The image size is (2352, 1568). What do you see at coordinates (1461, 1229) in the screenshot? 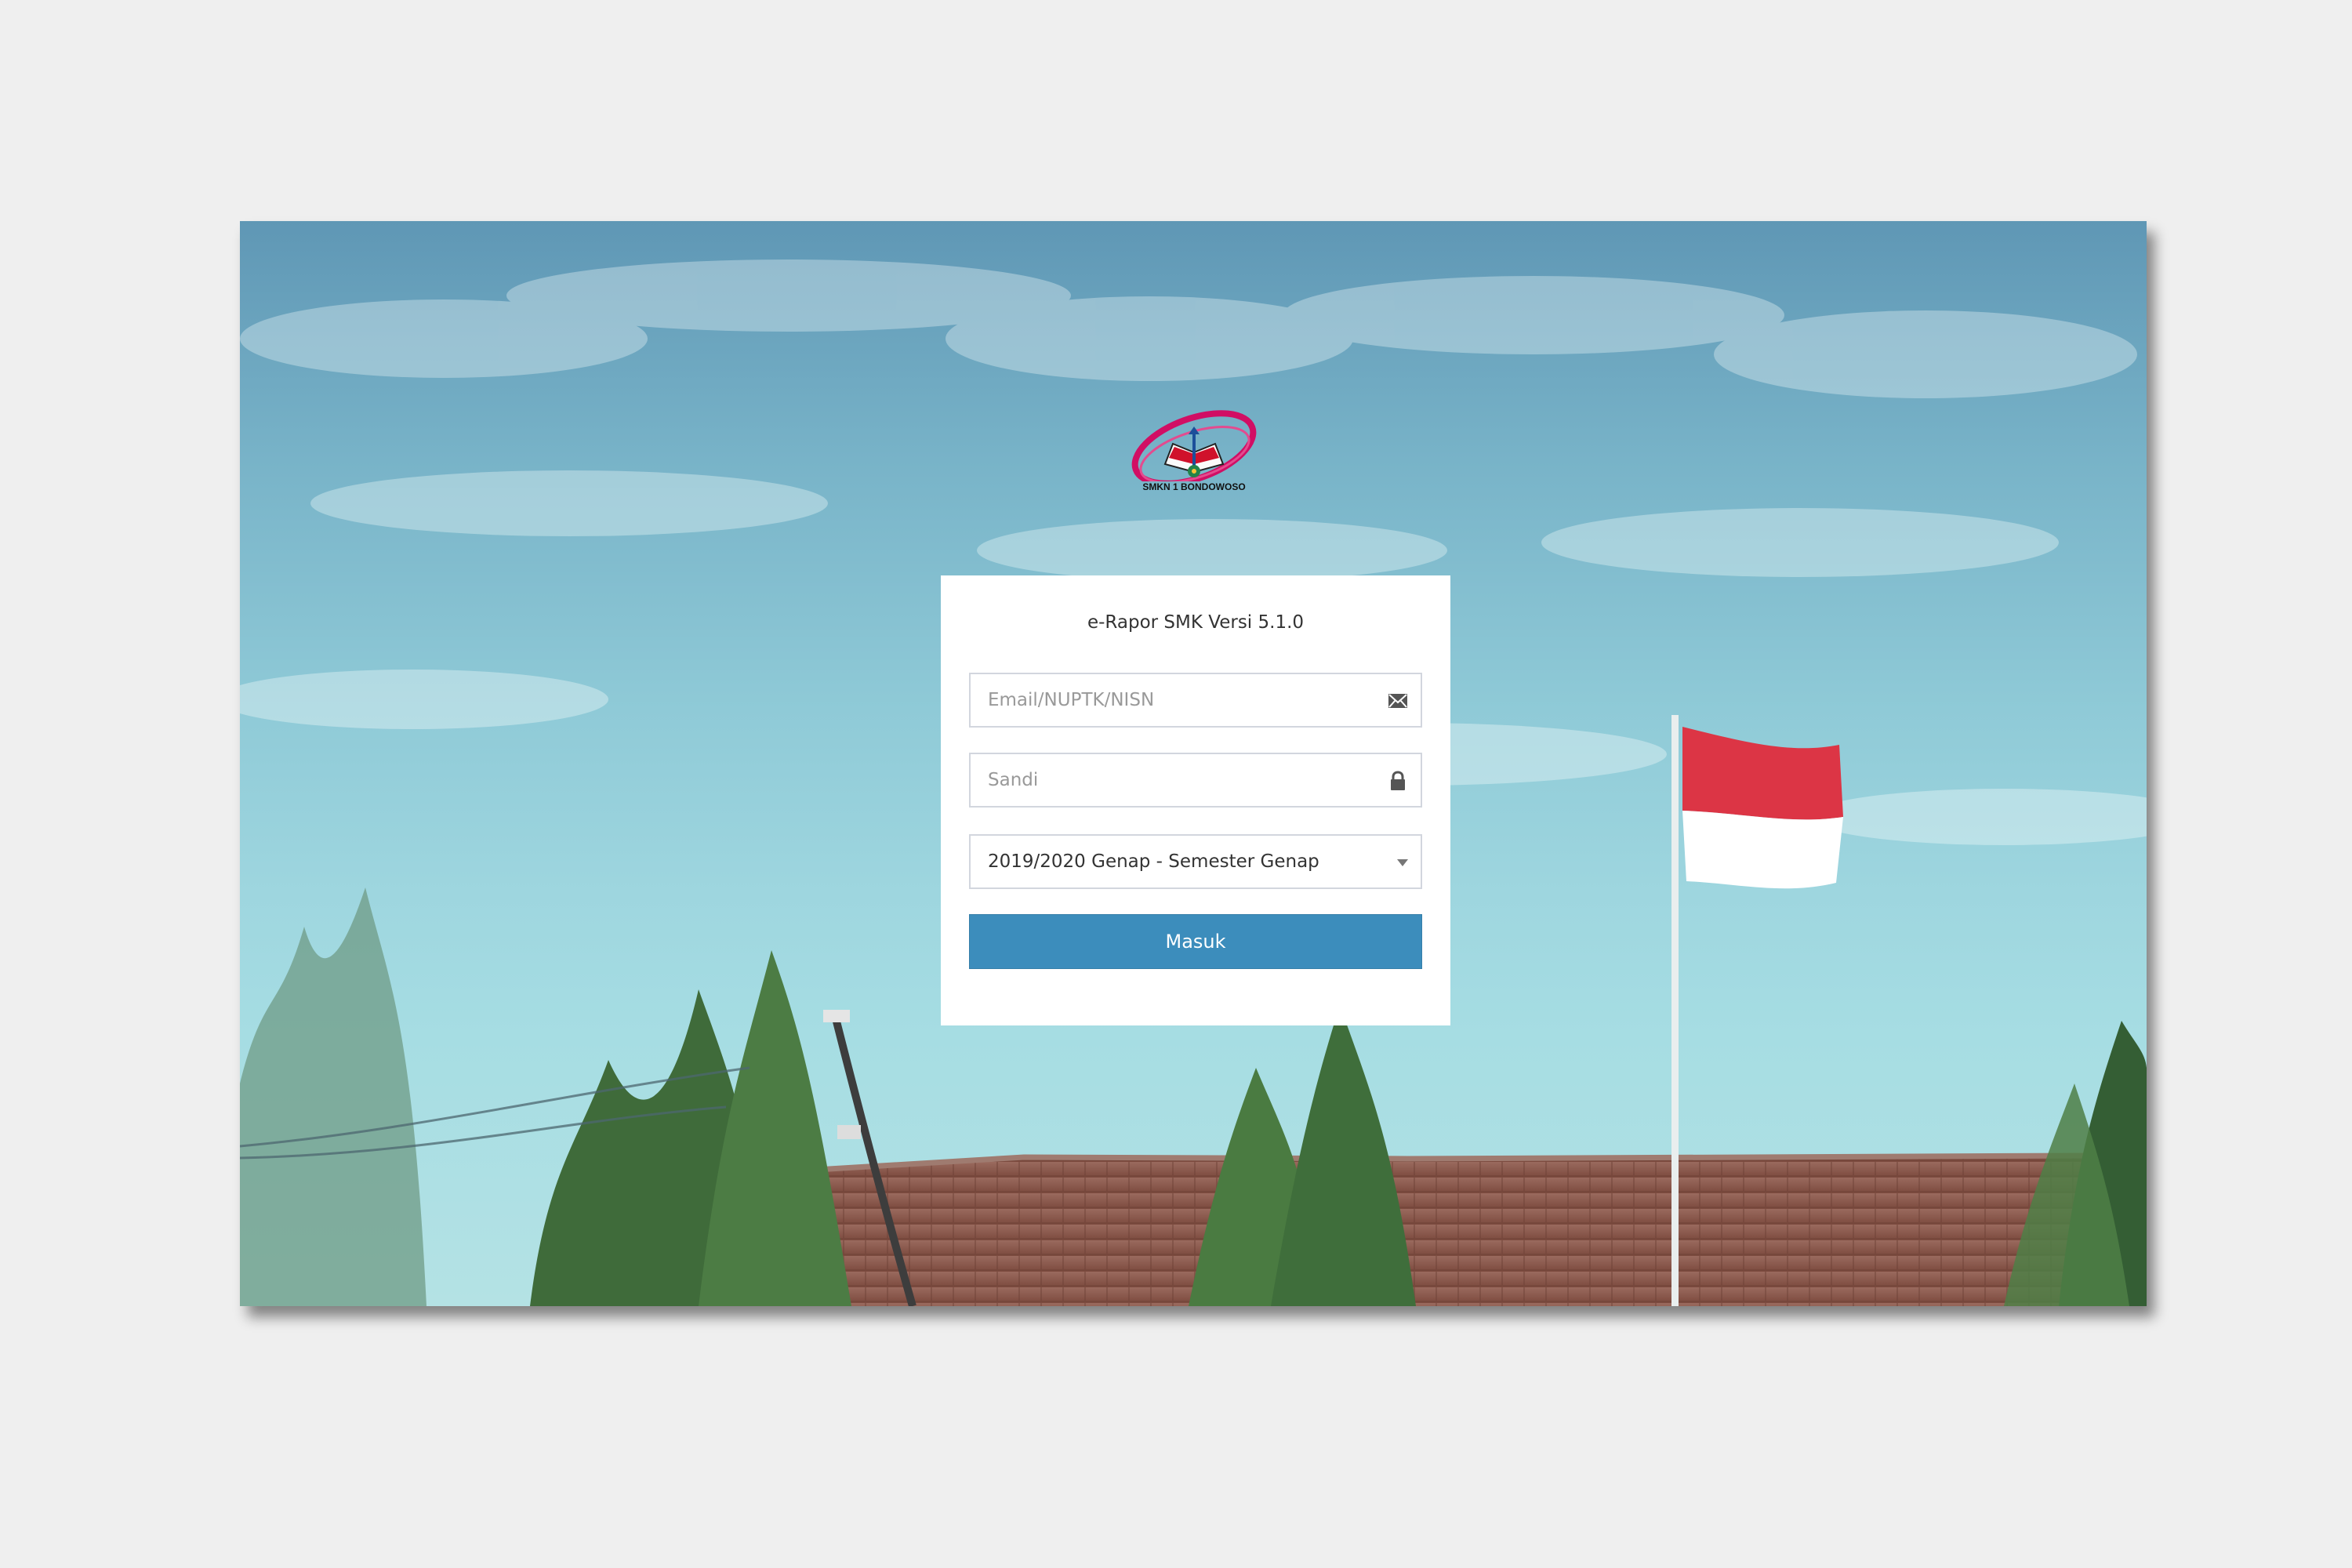
I see `building-roof` at bounding box center [1461, 1229].